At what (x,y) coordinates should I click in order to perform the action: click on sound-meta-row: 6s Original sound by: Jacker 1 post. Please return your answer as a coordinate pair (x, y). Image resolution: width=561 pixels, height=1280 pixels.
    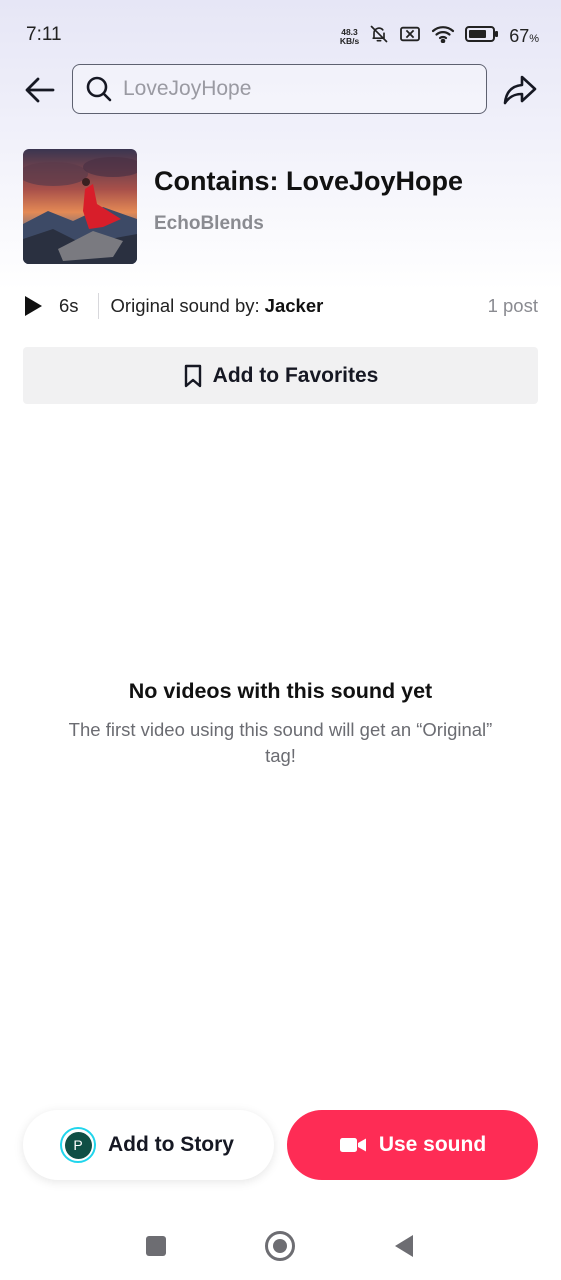
    Looking at the image, I should click on (280, 306).